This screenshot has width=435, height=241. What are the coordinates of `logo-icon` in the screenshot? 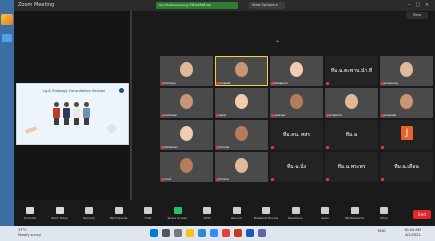 It's located at (121, 90).